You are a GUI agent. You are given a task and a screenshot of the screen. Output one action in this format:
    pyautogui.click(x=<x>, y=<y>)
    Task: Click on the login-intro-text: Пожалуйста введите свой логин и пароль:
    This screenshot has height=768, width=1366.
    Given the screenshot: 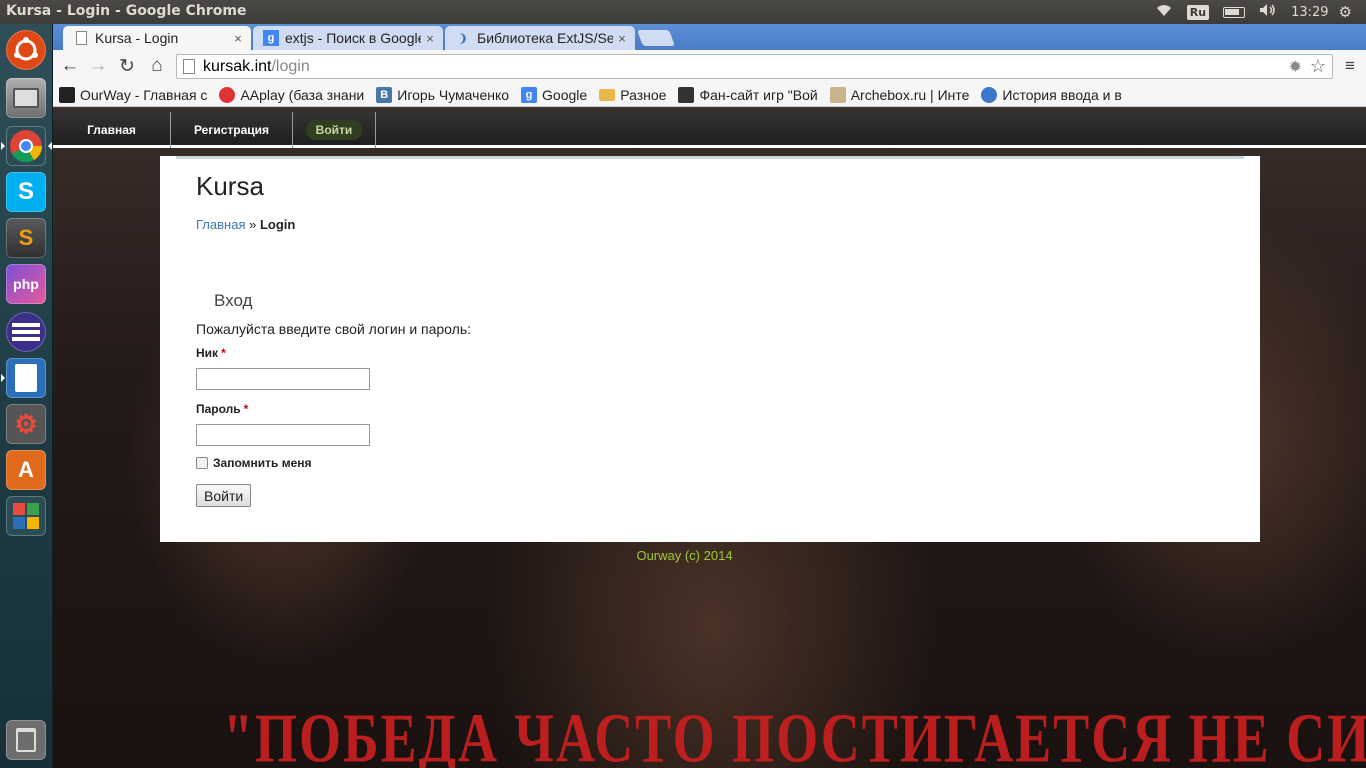 What is the action you would take?
    pyautogui.click(x=334, y=329)
    